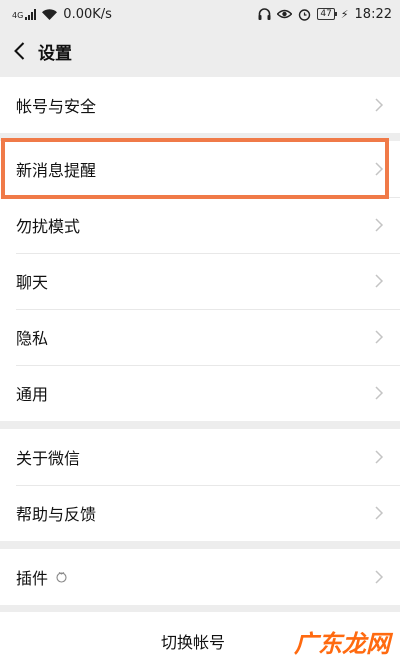 The height and width of the screenshot is (669, 400). What do you see at coordinates (56, 514) in the screenshot?
I see `settings-item-label: 帮助与反馈` at bounding box center [56, 514].